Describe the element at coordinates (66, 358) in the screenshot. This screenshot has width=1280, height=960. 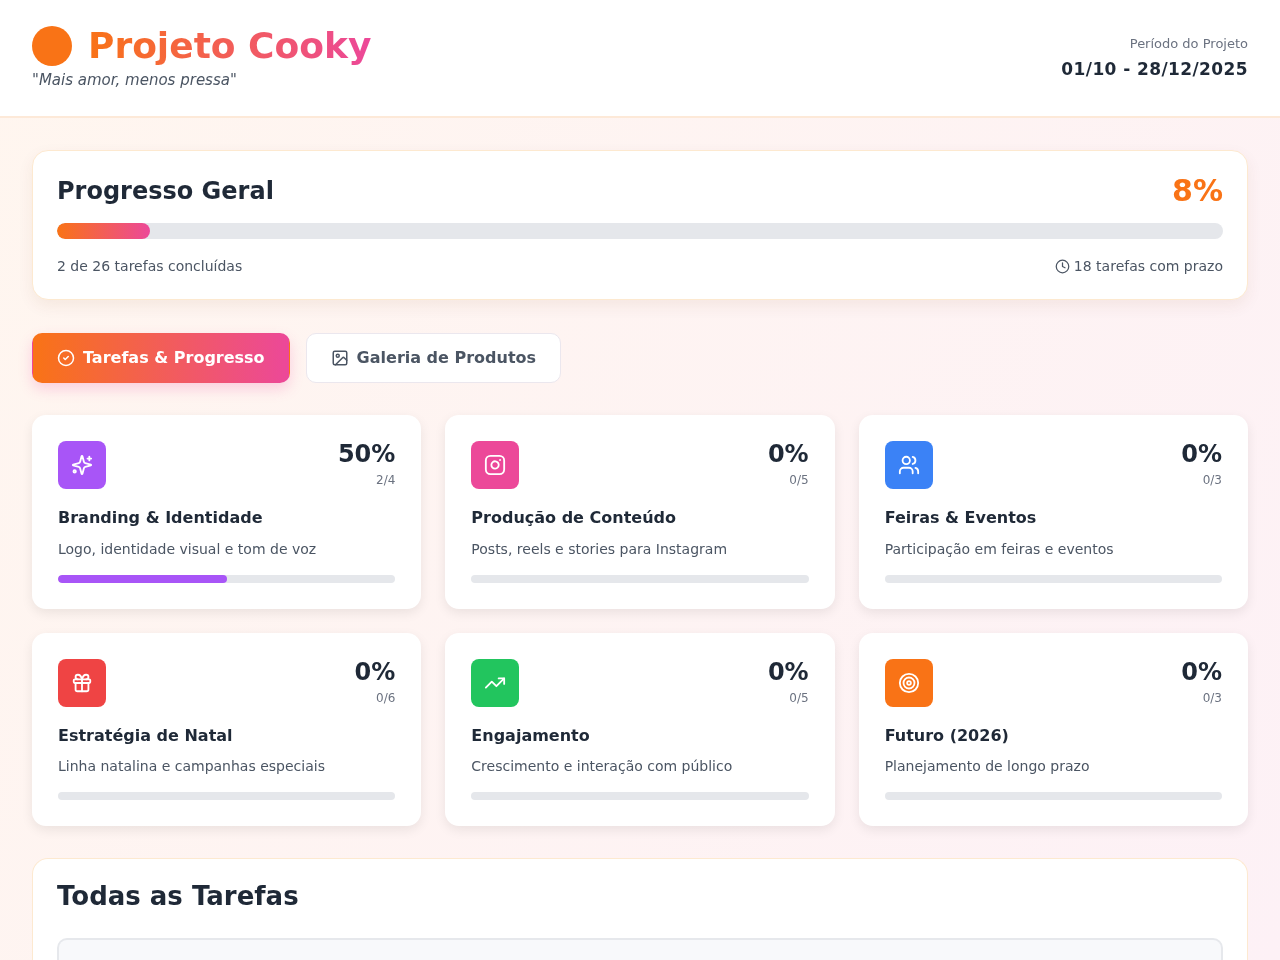
I see `check-circle-icon` at that location.